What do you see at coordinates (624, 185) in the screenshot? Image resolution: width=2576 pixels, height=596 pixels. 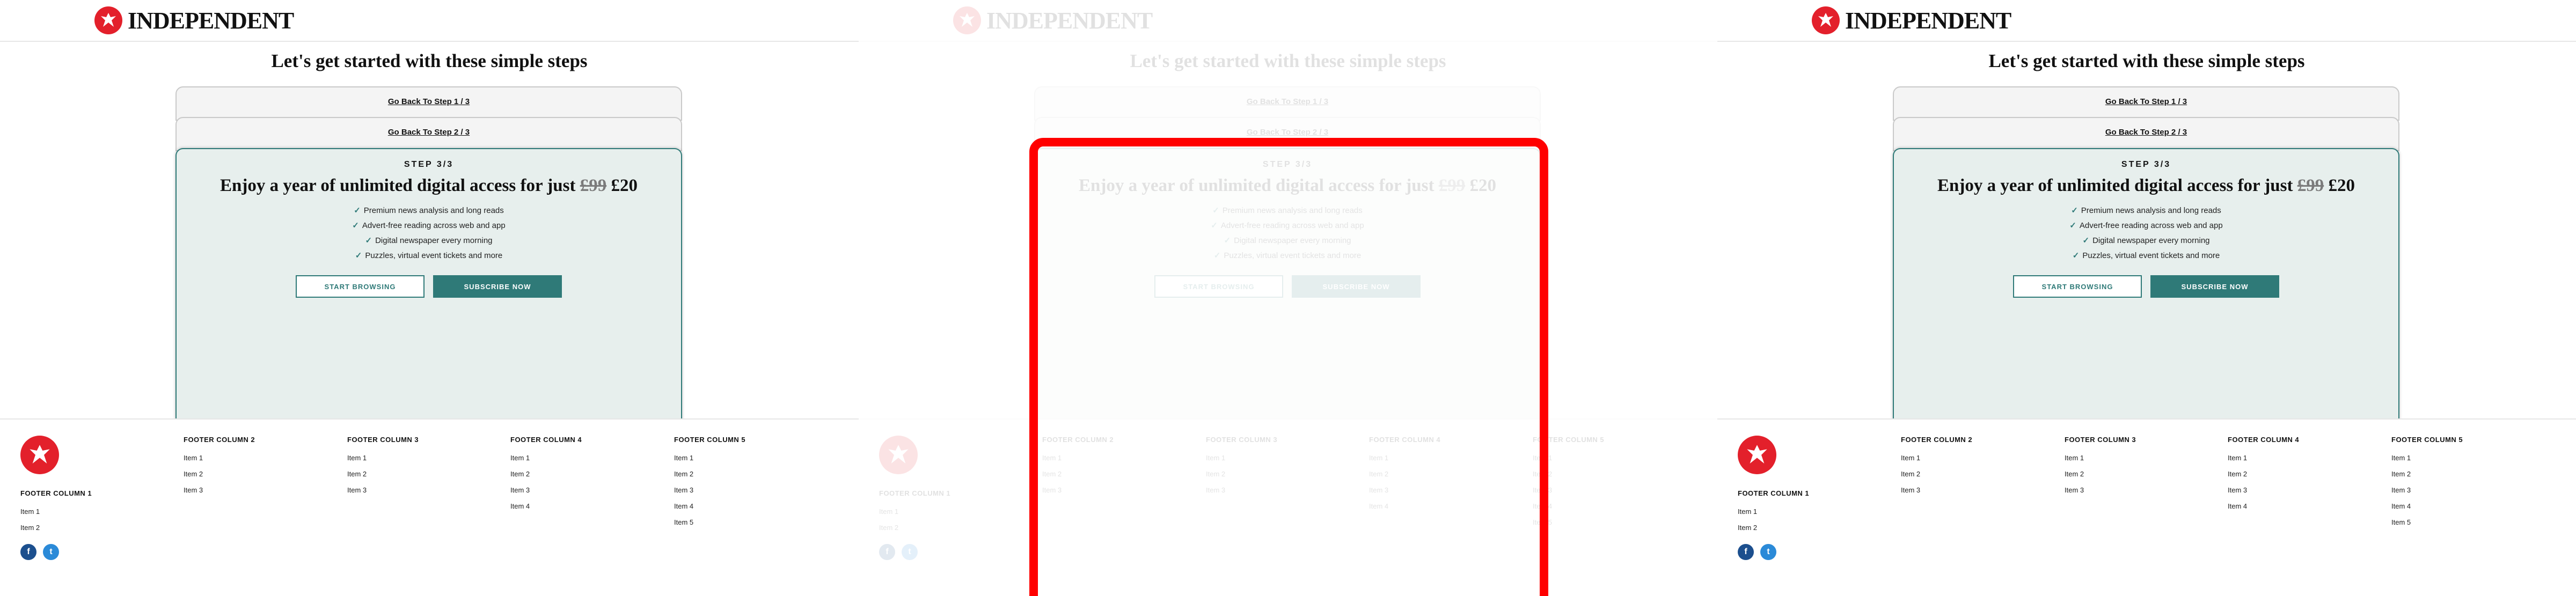 I see `new-price: £20` at bounding box center [624, 185].